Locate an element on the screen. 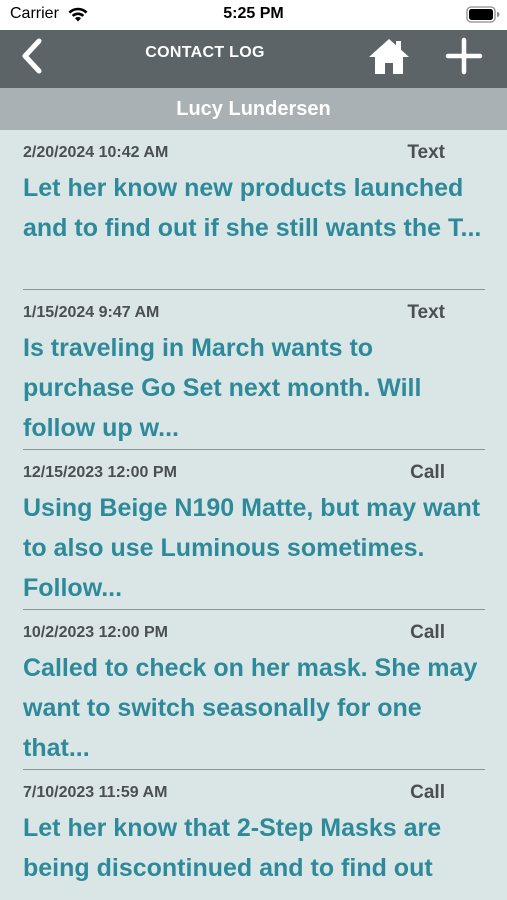 The image size is (507, 900). add-log-button is located at coordinates (464, 56).